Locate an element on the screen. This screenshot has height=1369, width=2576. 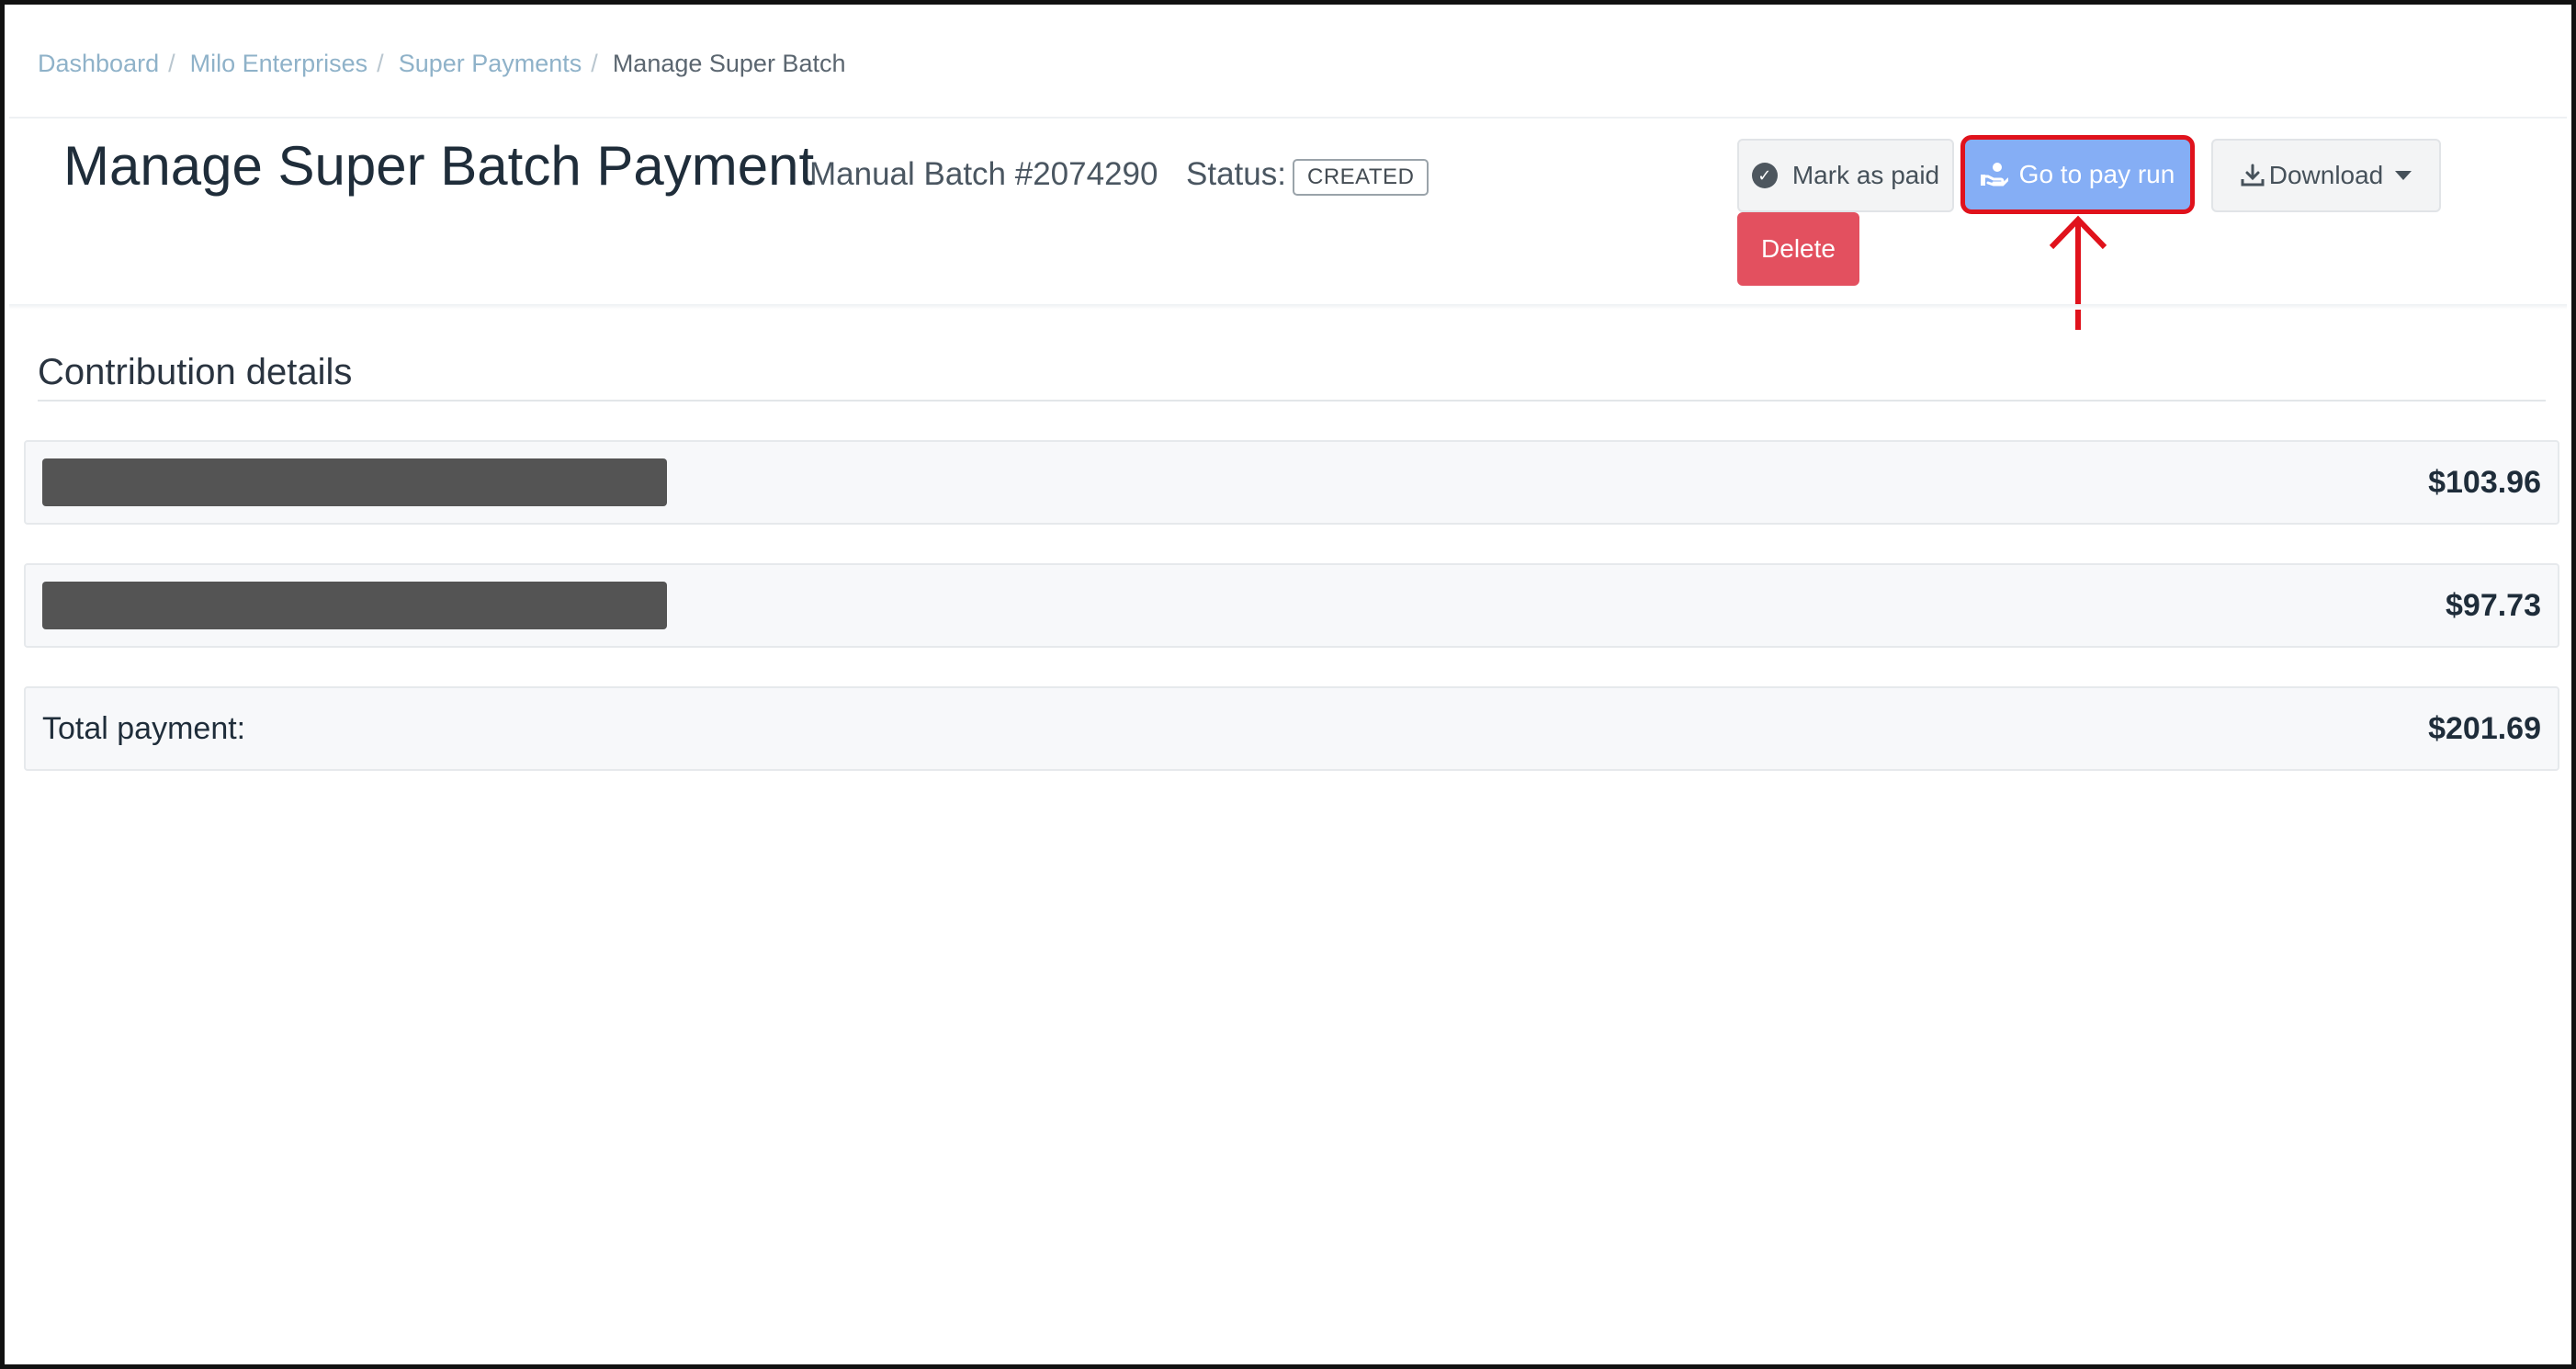
page-title: Manage Super Batch Payment is located at coordinates (439, 166).